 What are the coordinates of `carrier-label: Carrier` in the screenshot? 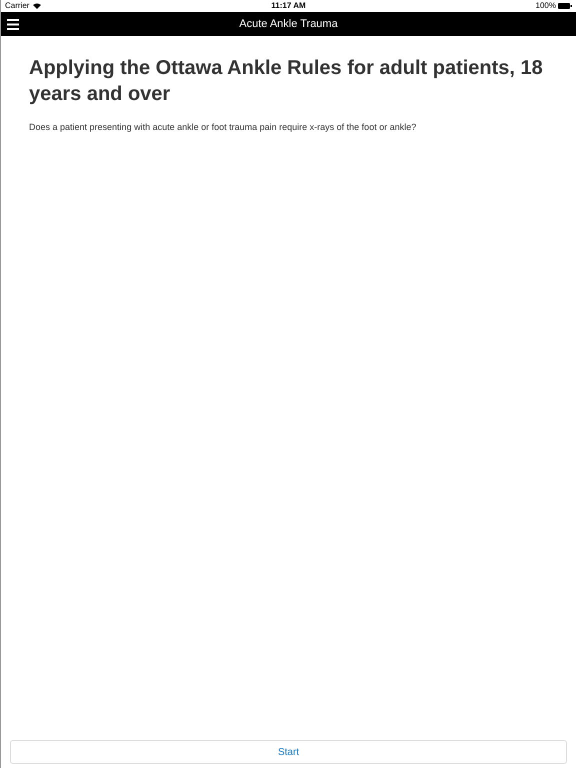 It's located at (17, 6).